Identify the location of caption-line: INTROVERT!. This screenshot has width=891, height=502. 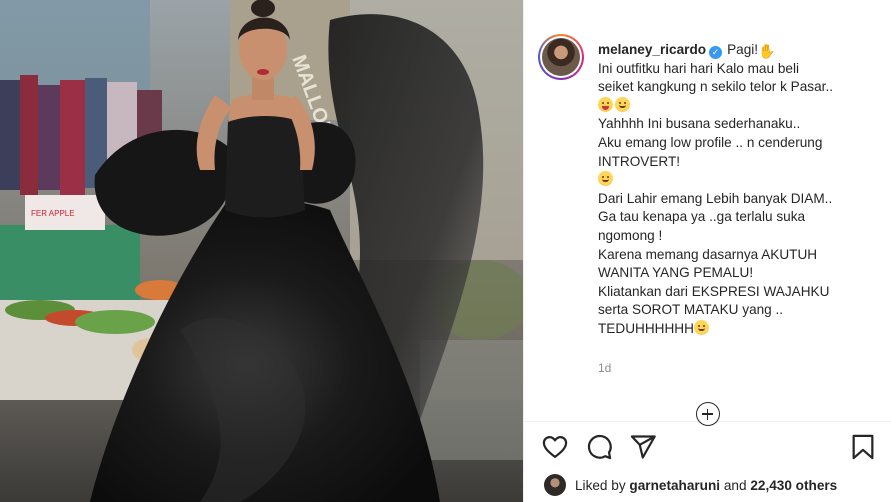
(639, 161).